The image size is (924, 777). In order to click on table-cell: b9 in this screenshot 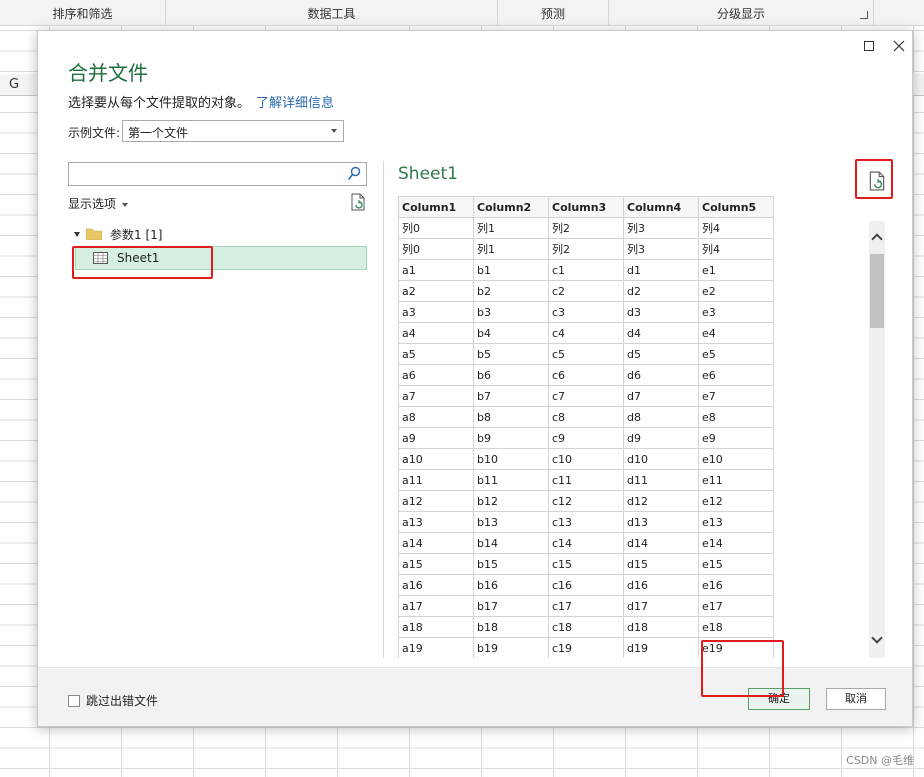, I will do `click(511, 438)`.